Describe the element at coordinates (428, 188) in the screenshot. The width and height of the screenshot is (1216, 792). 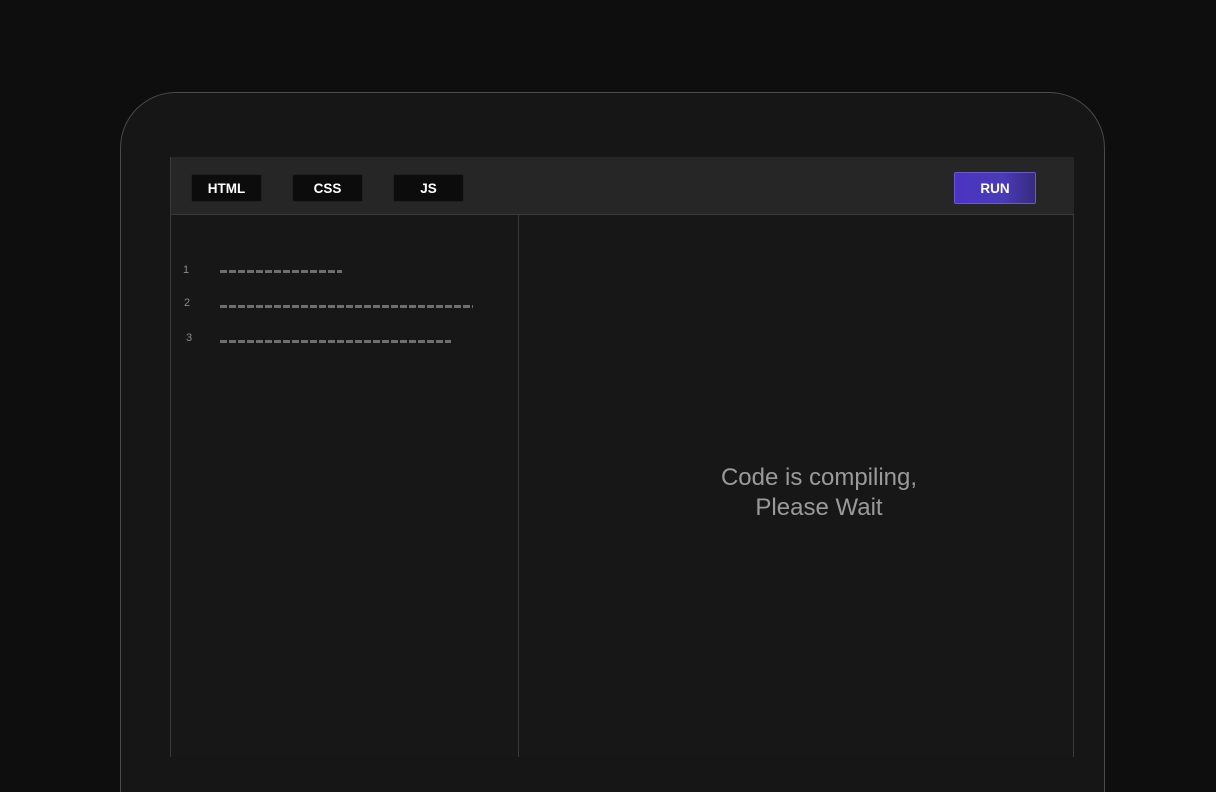
I see `tab-js: JS` at that location.